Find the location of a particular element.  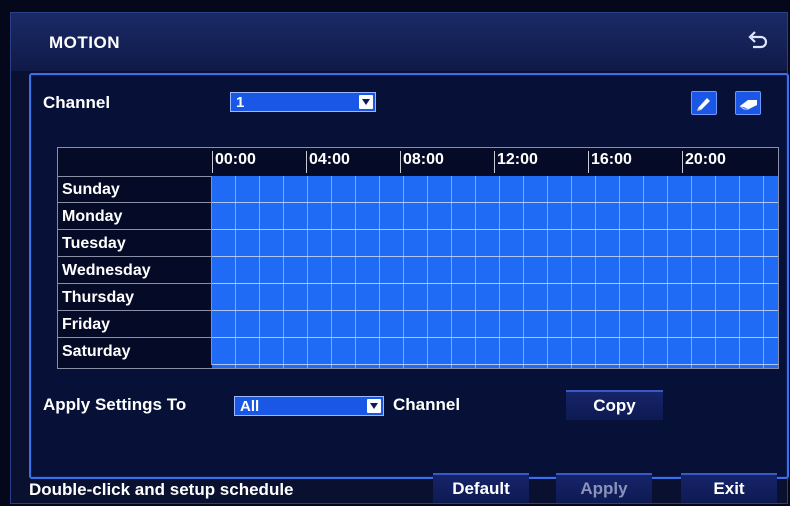

eraser-tool-button is located at coordinates (748, 103).